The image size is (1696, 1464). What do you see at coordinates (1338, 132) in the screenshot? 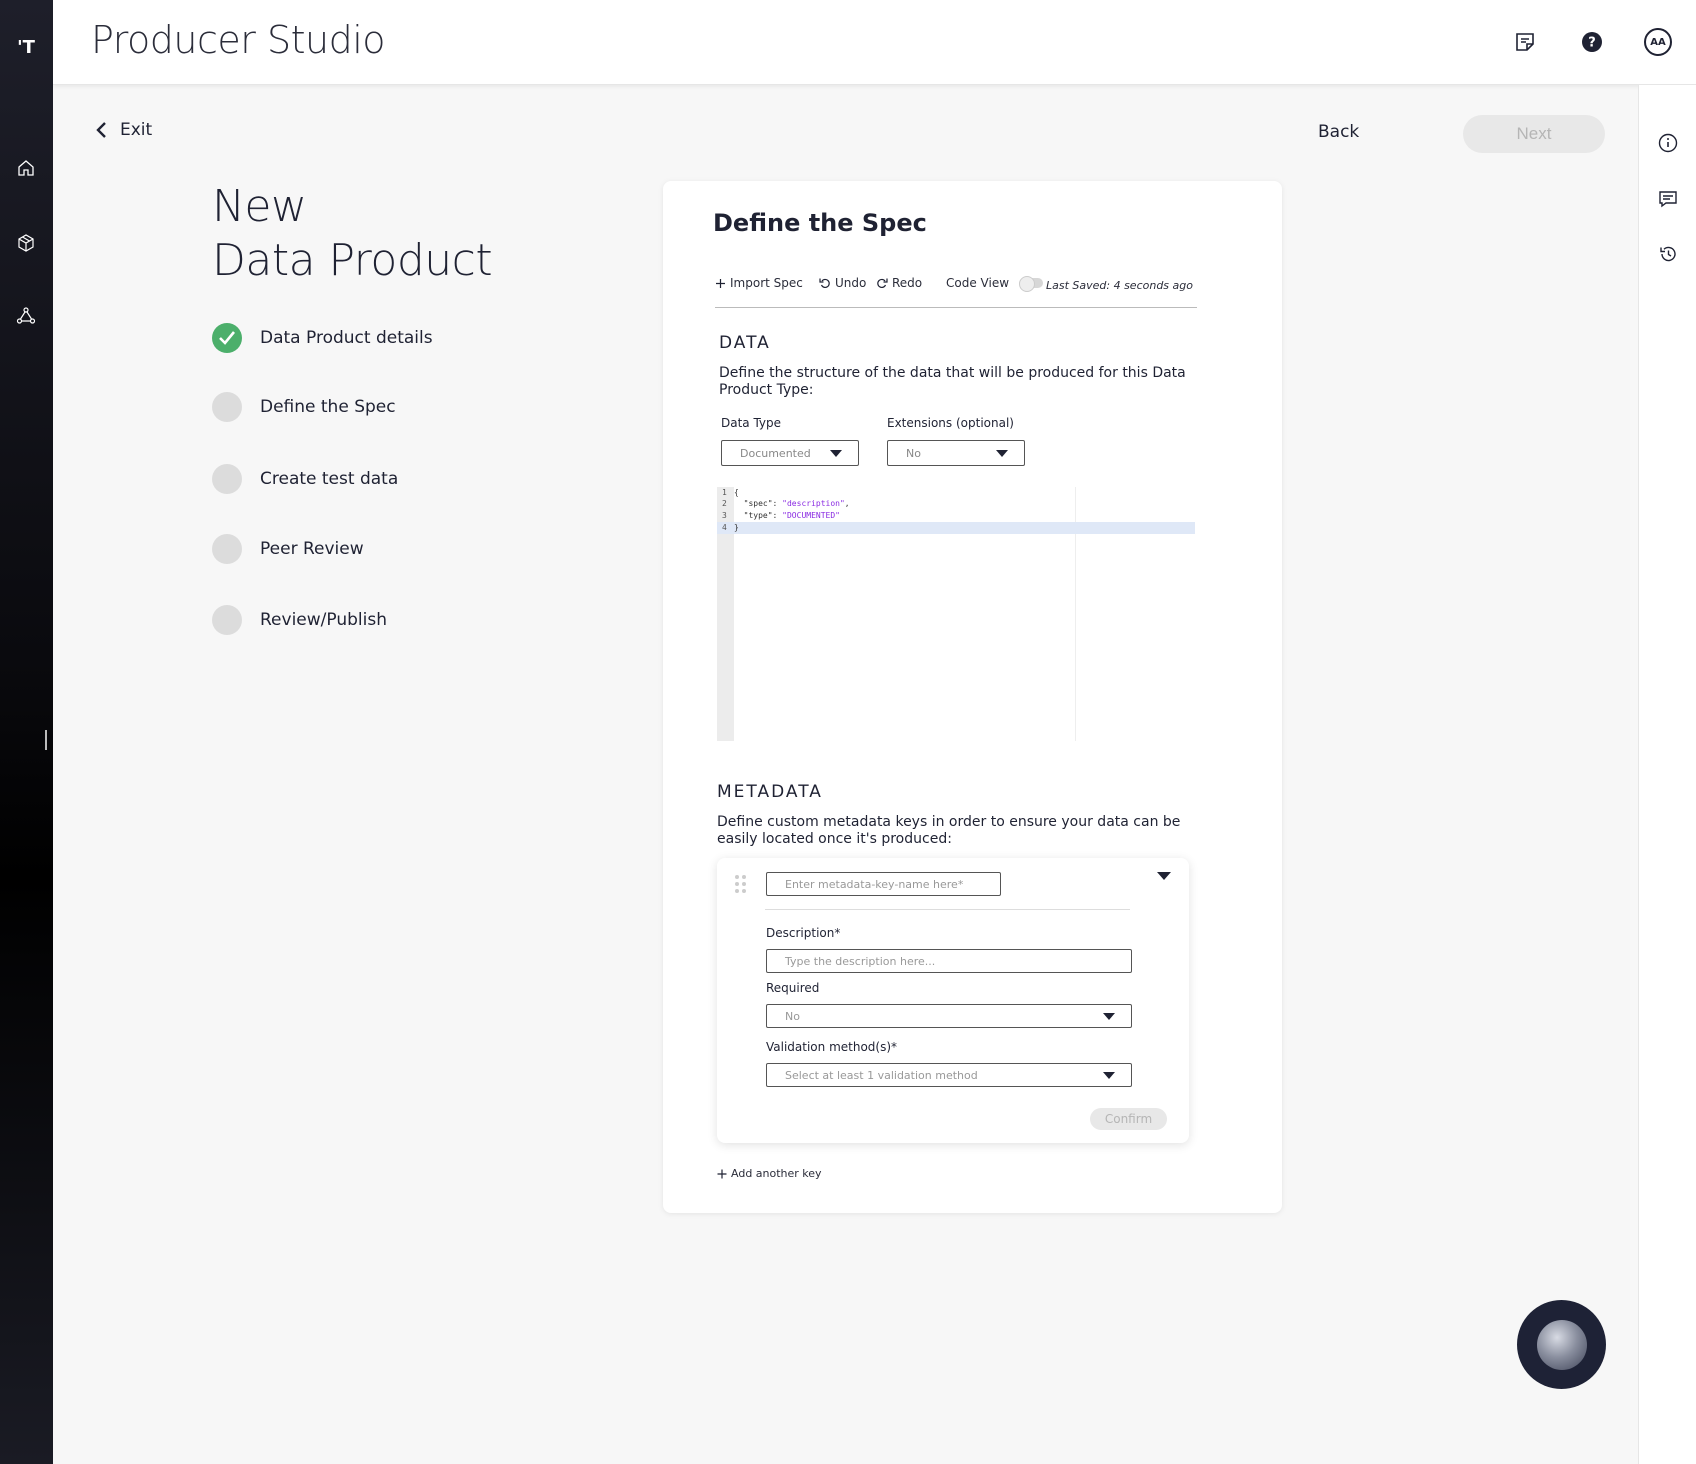
I see `back-button: Back` at bounding box center [1338, 132].